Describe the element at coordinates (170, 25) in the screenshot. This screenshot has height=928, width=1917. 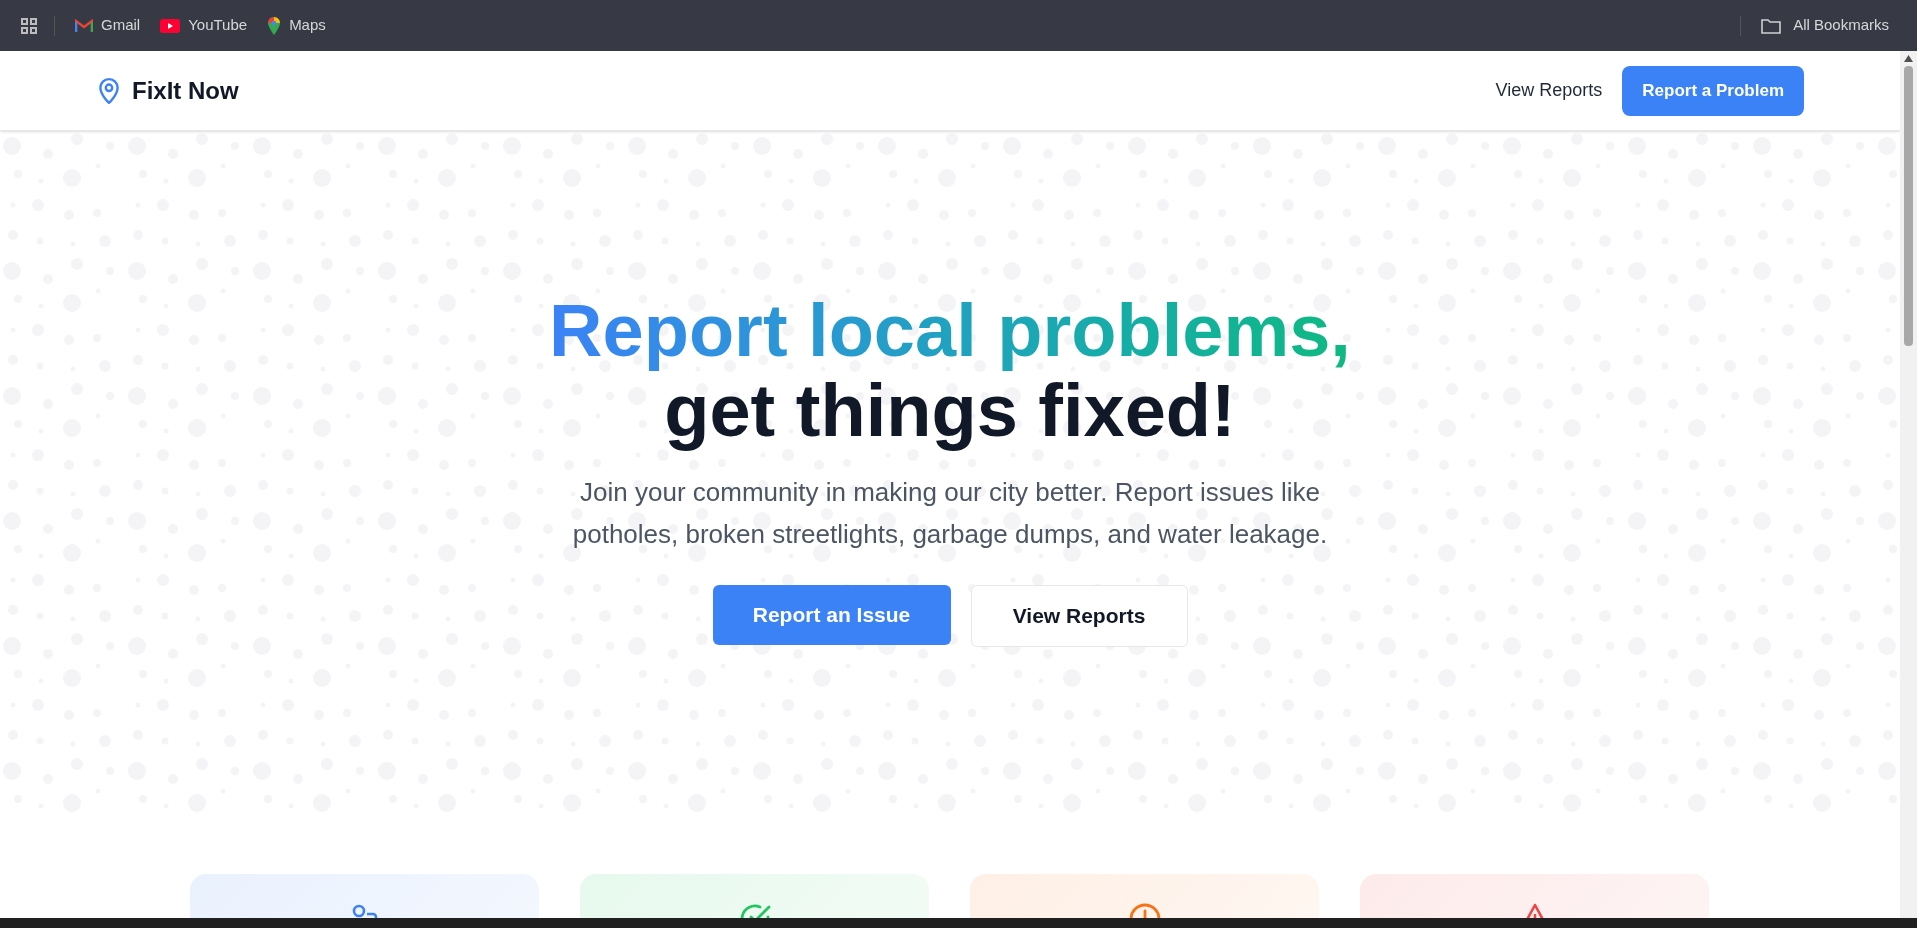
I see `play-icon` at that location.